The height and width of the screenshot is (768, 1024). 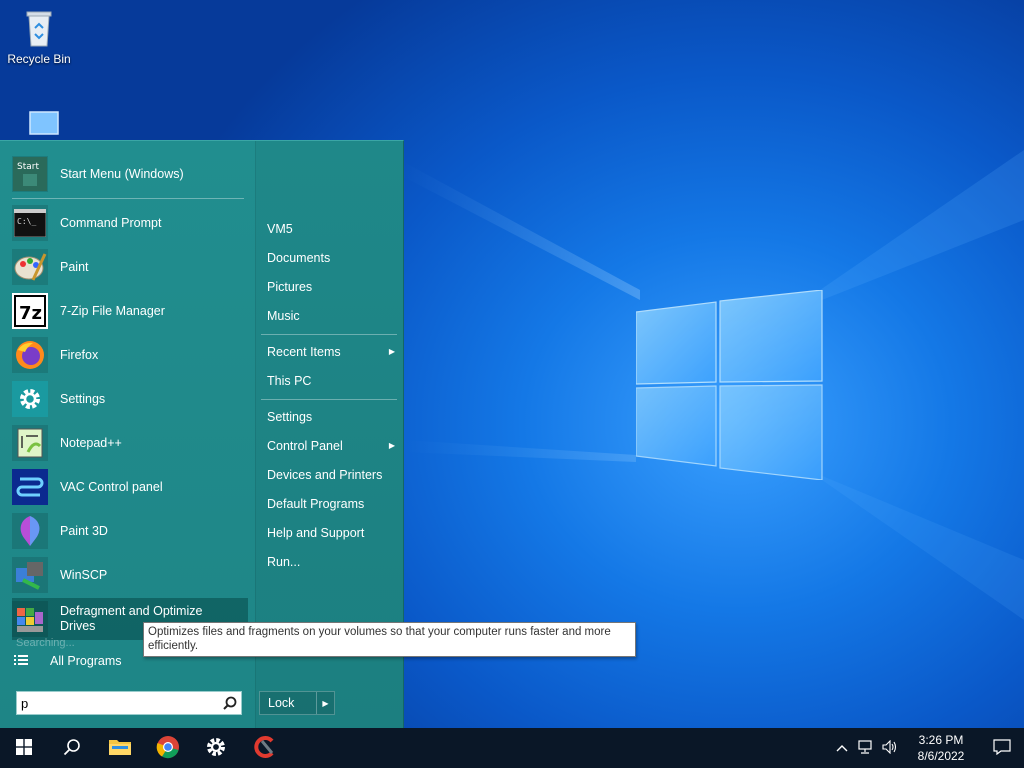 I want to click on program-label: VAC Control panel, so click(x=111, y=486).